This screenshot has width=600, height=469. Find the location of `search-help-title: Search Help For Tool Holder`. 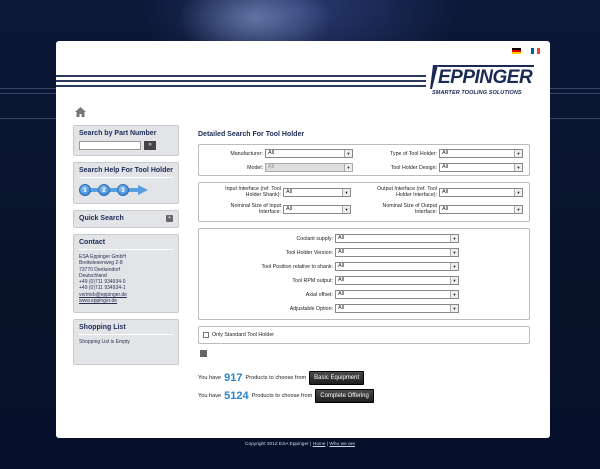

search-help-title: Search Help For Tool Holder is located at coordinates (126, 170).